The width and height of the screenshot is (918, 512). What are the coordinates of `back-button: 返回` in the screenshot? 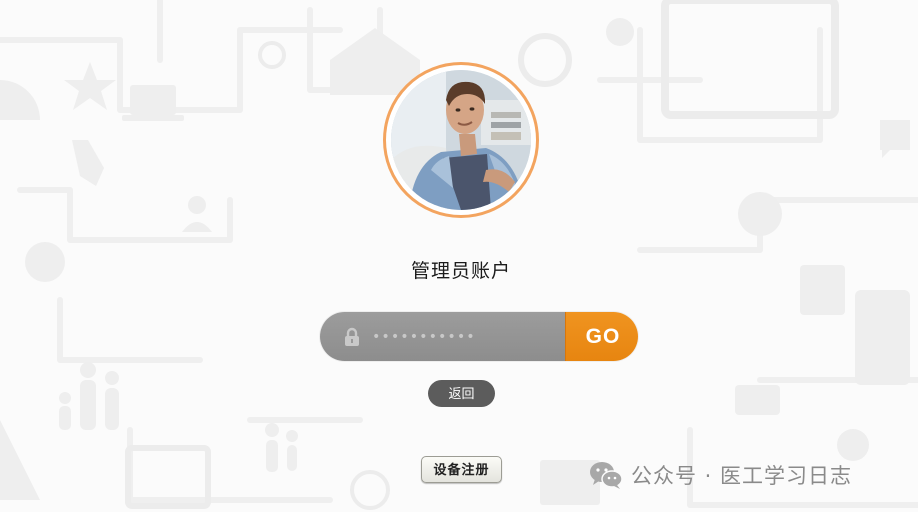 It's located at (461, 393).